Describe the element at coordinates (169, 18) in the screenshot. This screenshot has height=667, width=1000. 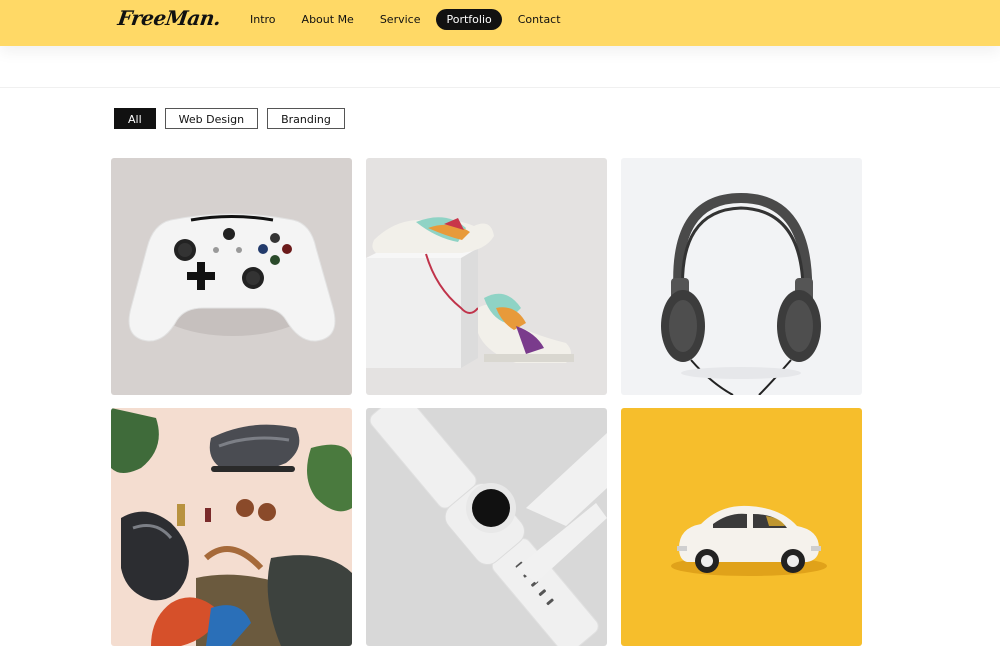
I see `site-logo: FreeMan.` at that location.